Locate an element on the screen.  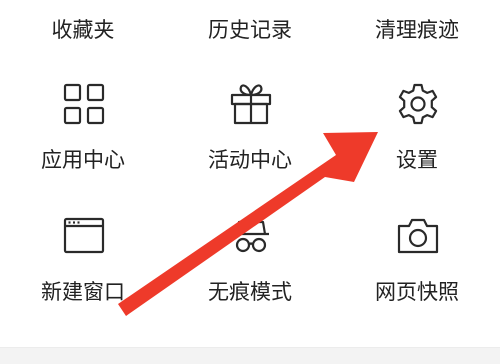
menu-item-new-window: 新建窗口 is located at coordinates (83, 257).